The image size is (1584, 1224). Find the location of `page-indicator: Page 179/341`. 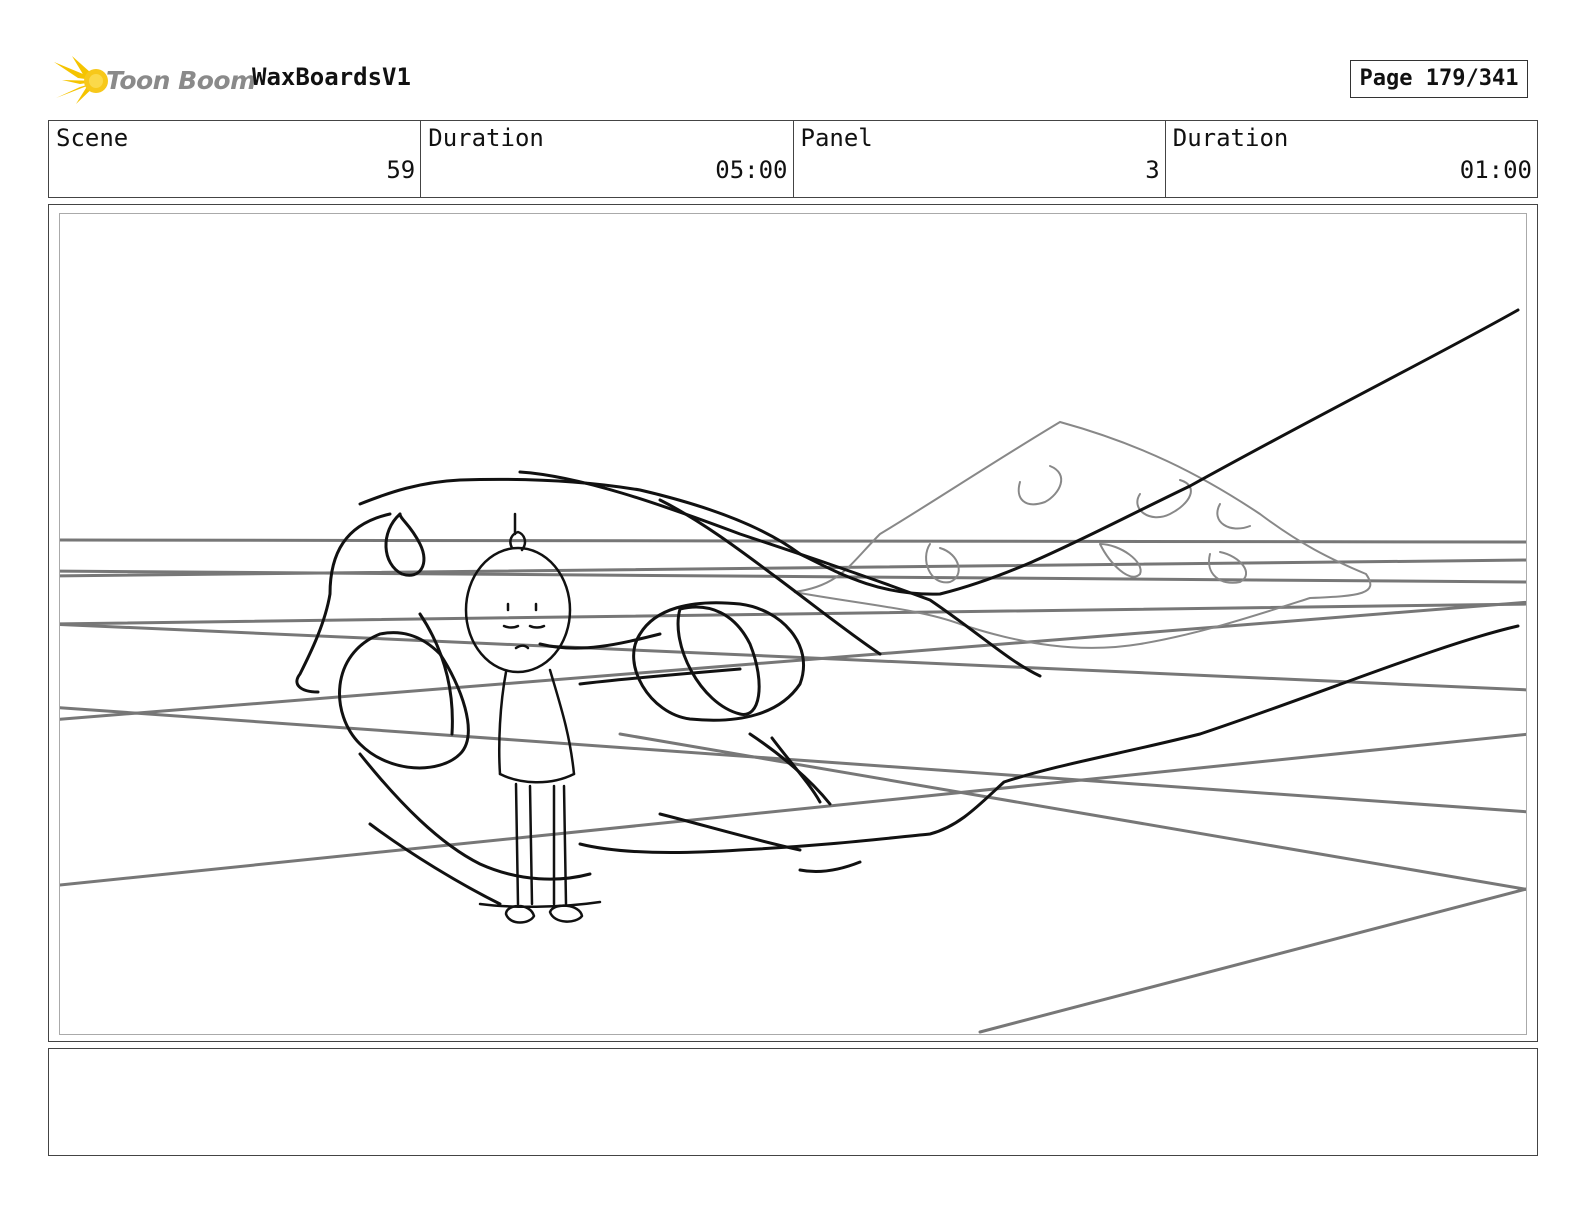

page-indicator: Page 179/341 is located at coordinates (1439, 79).